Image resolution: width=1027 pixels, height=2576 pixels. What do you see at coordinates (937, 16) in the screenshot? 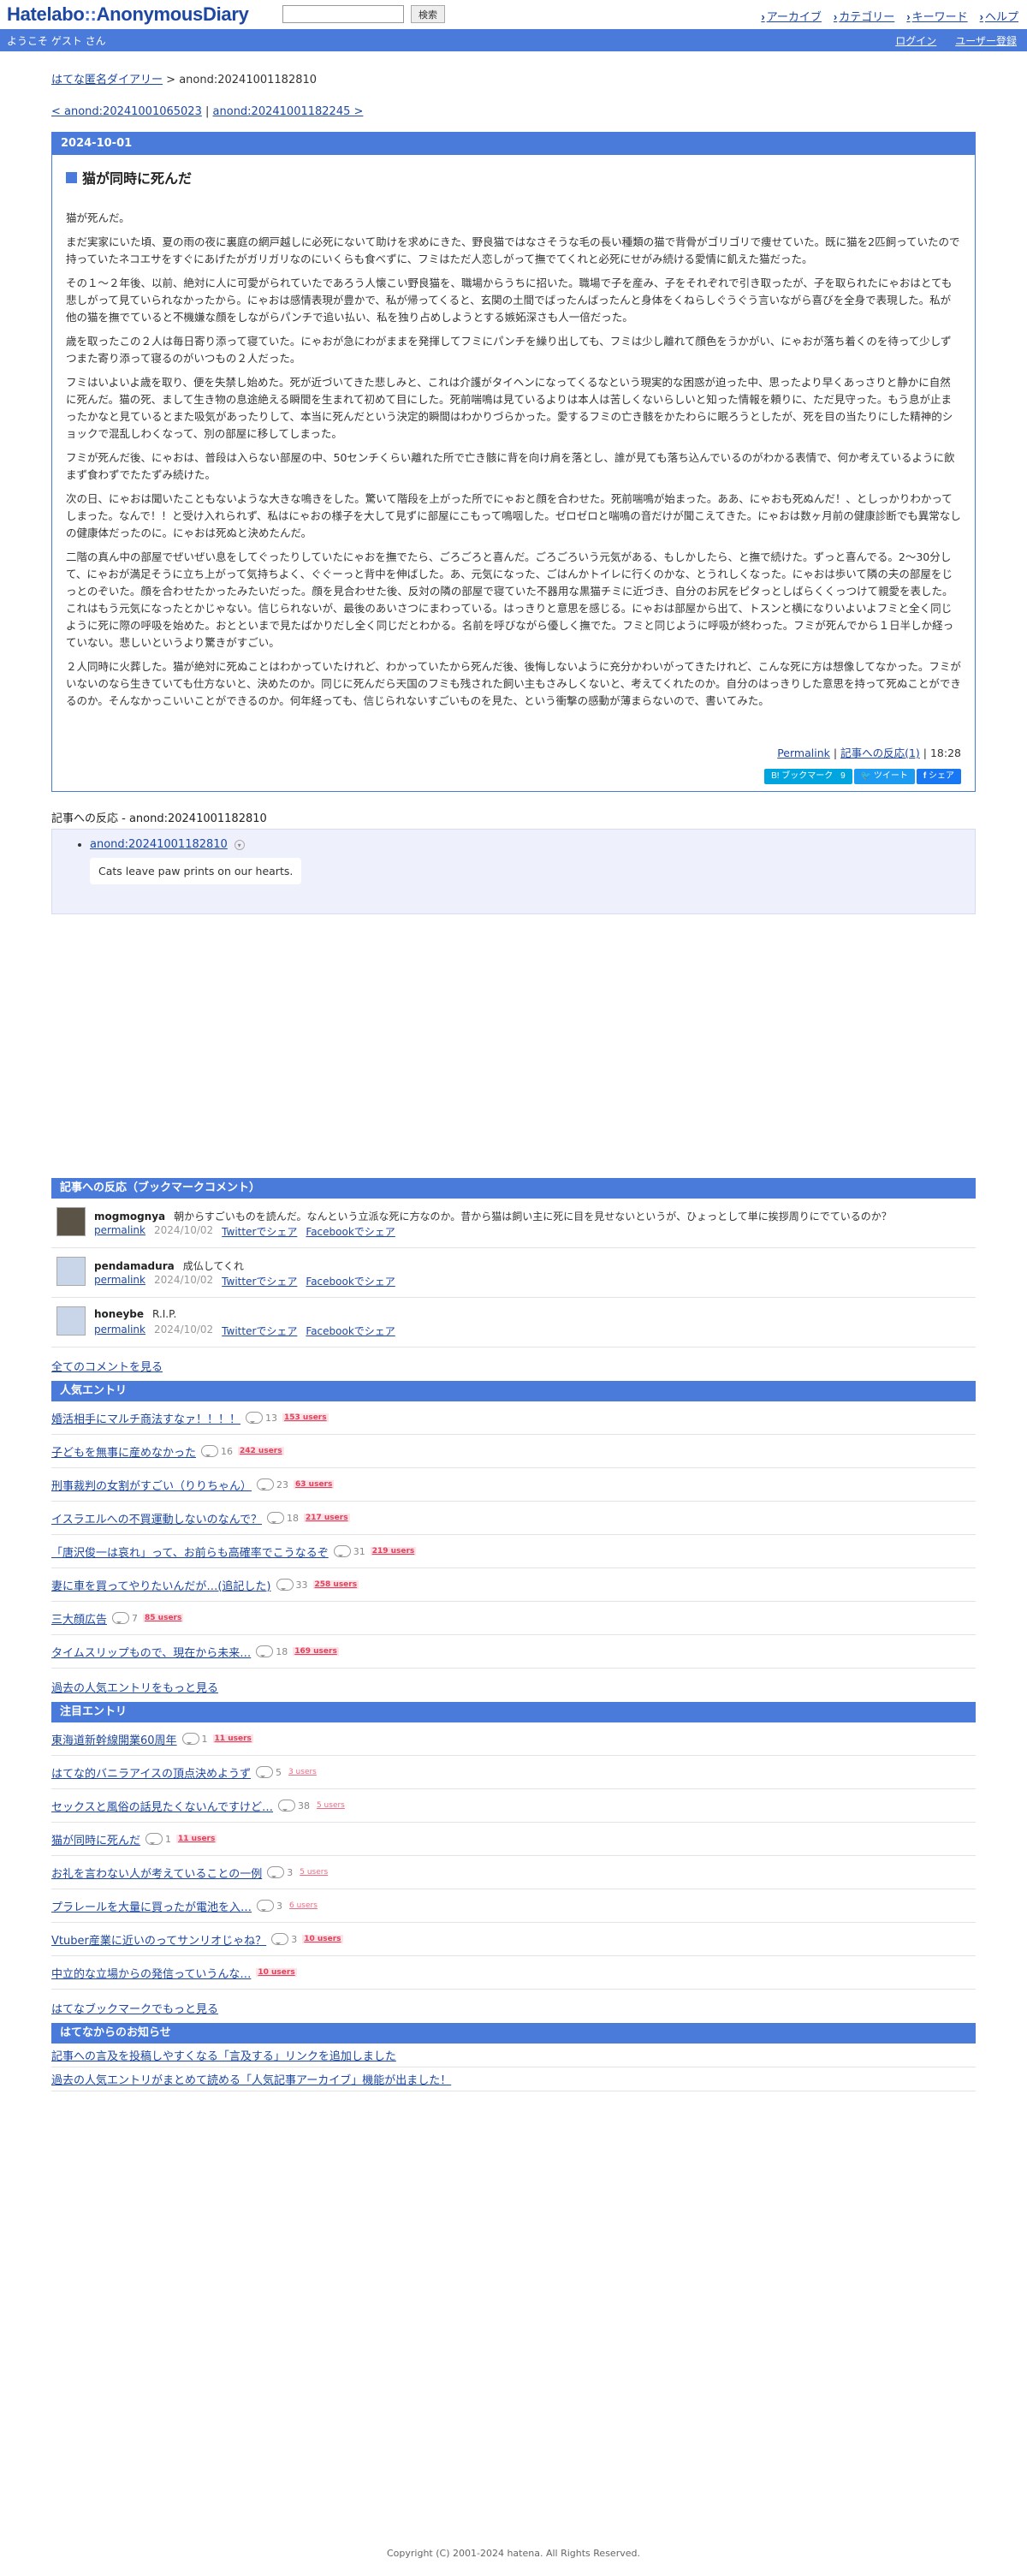
I see `nav-keyword-link: キーワード` at bounding box center [937, 16].